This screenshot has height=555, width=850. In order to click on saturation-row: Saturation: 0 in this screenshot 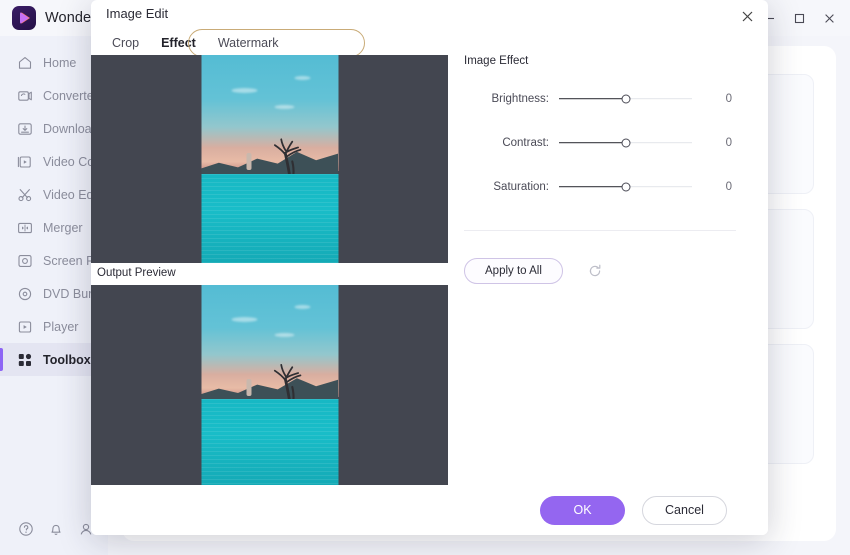, I will do `click(610, 186)`.